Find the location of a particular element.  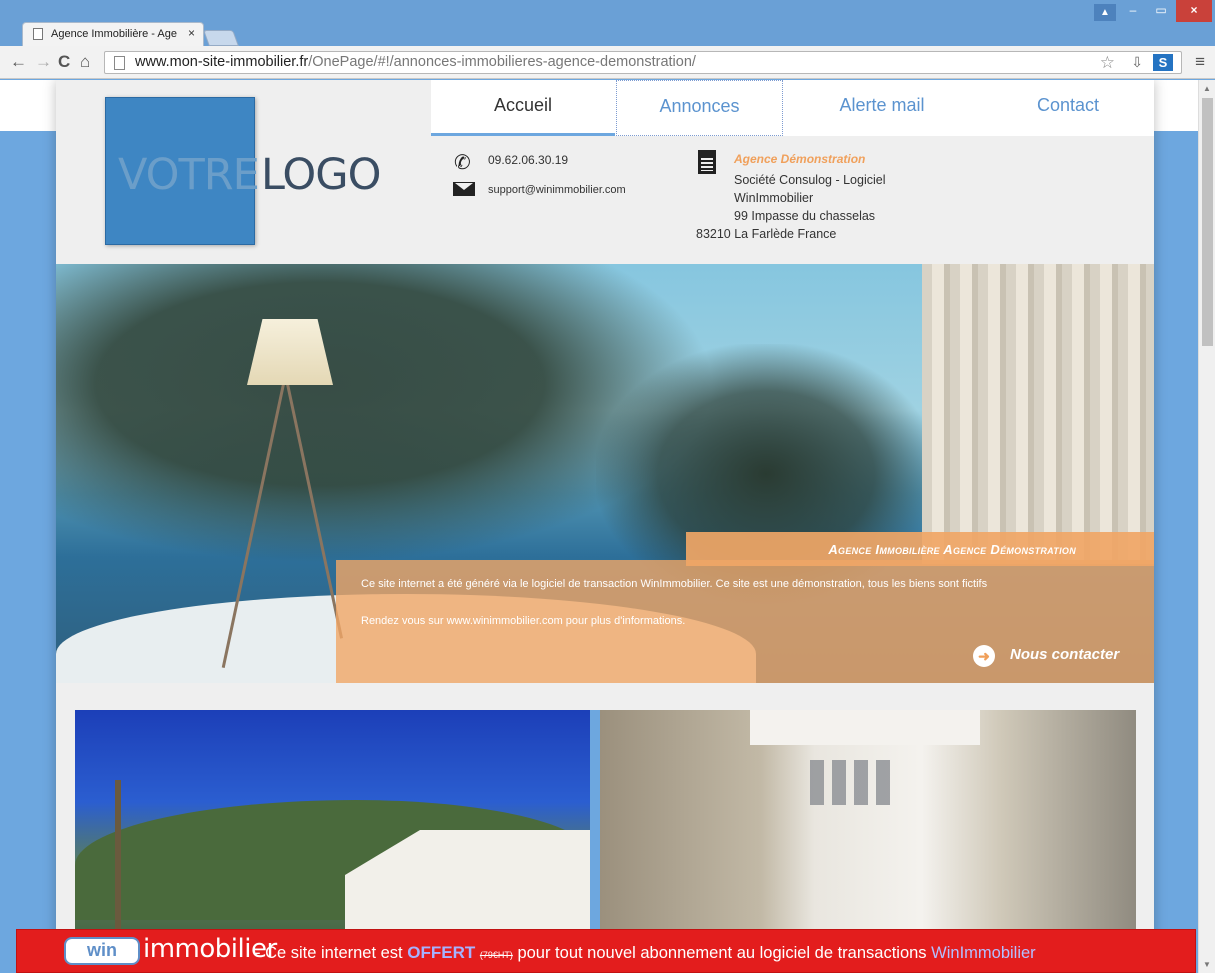

agency-address-line: 99 Impasse du chasselas is located at coordinates (805, 216).